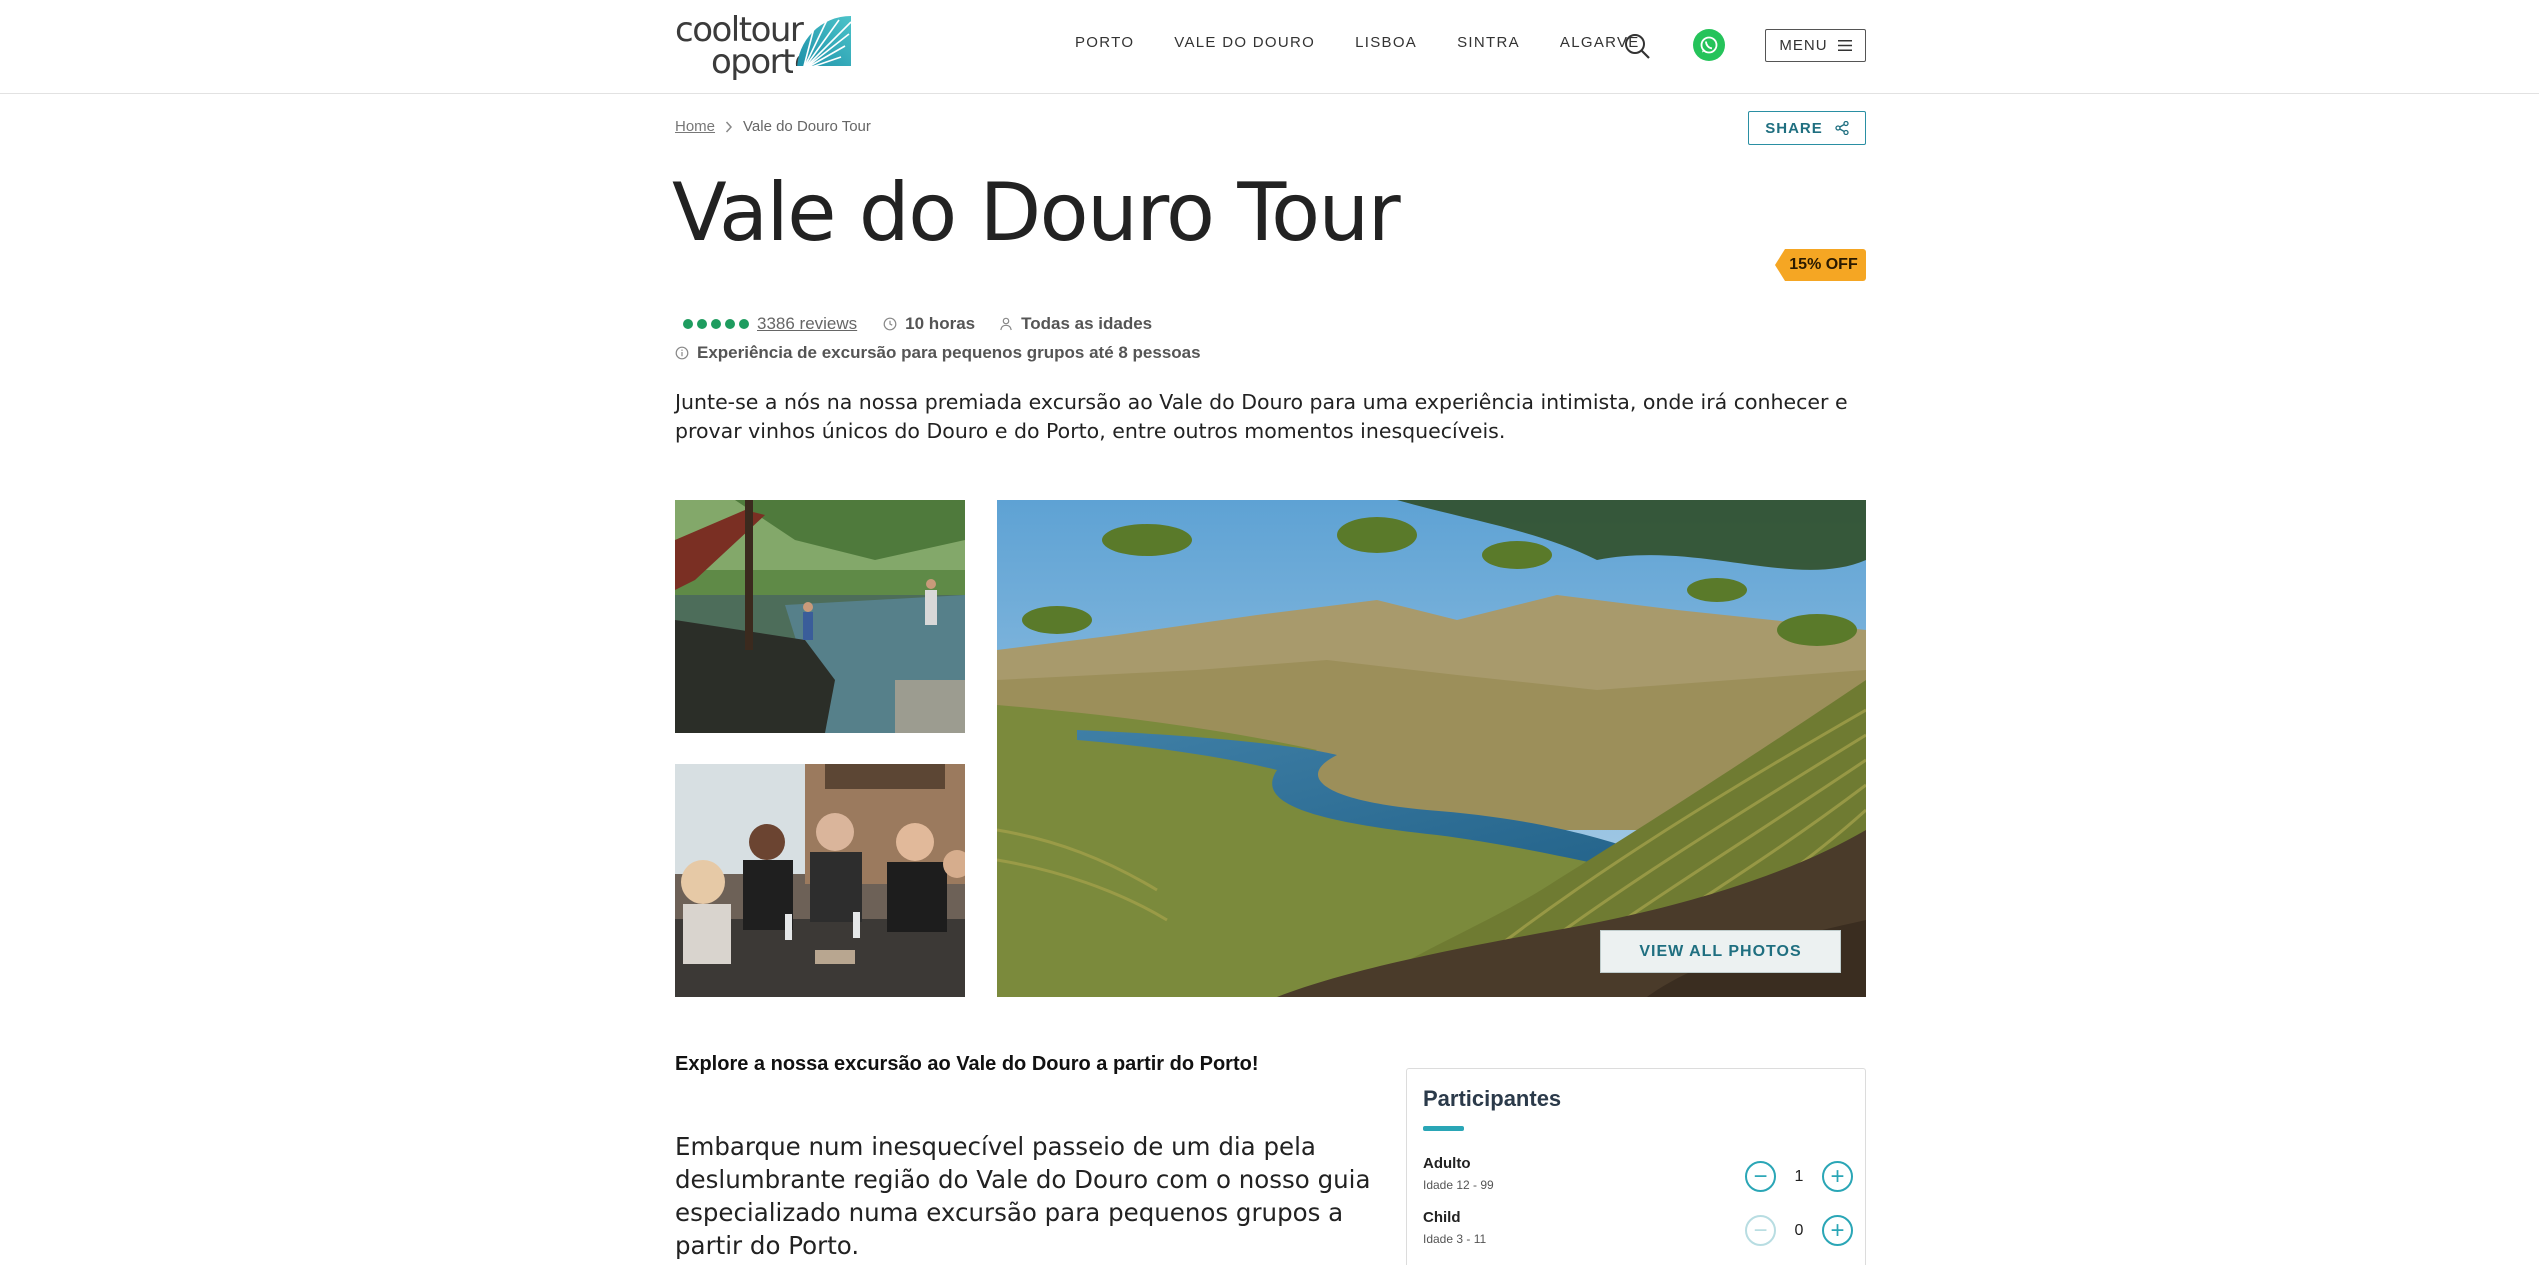 The width and height of the screenshot is (2539, 1265). Describe the element at coordinates (766, 45) in the screenshot. I see `site-logo: cooltour oporto` at that location.